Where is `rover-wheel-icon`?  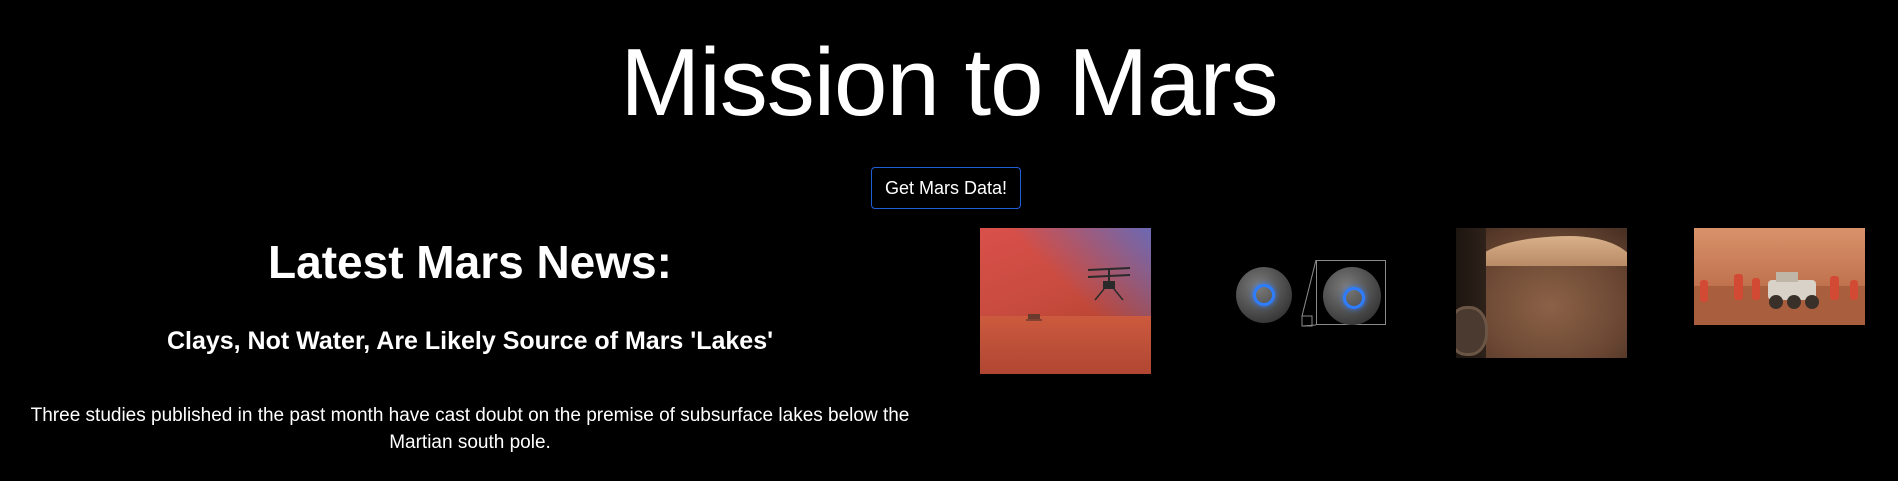
rover-wheel-icon is located at coordinates (1472, 331).